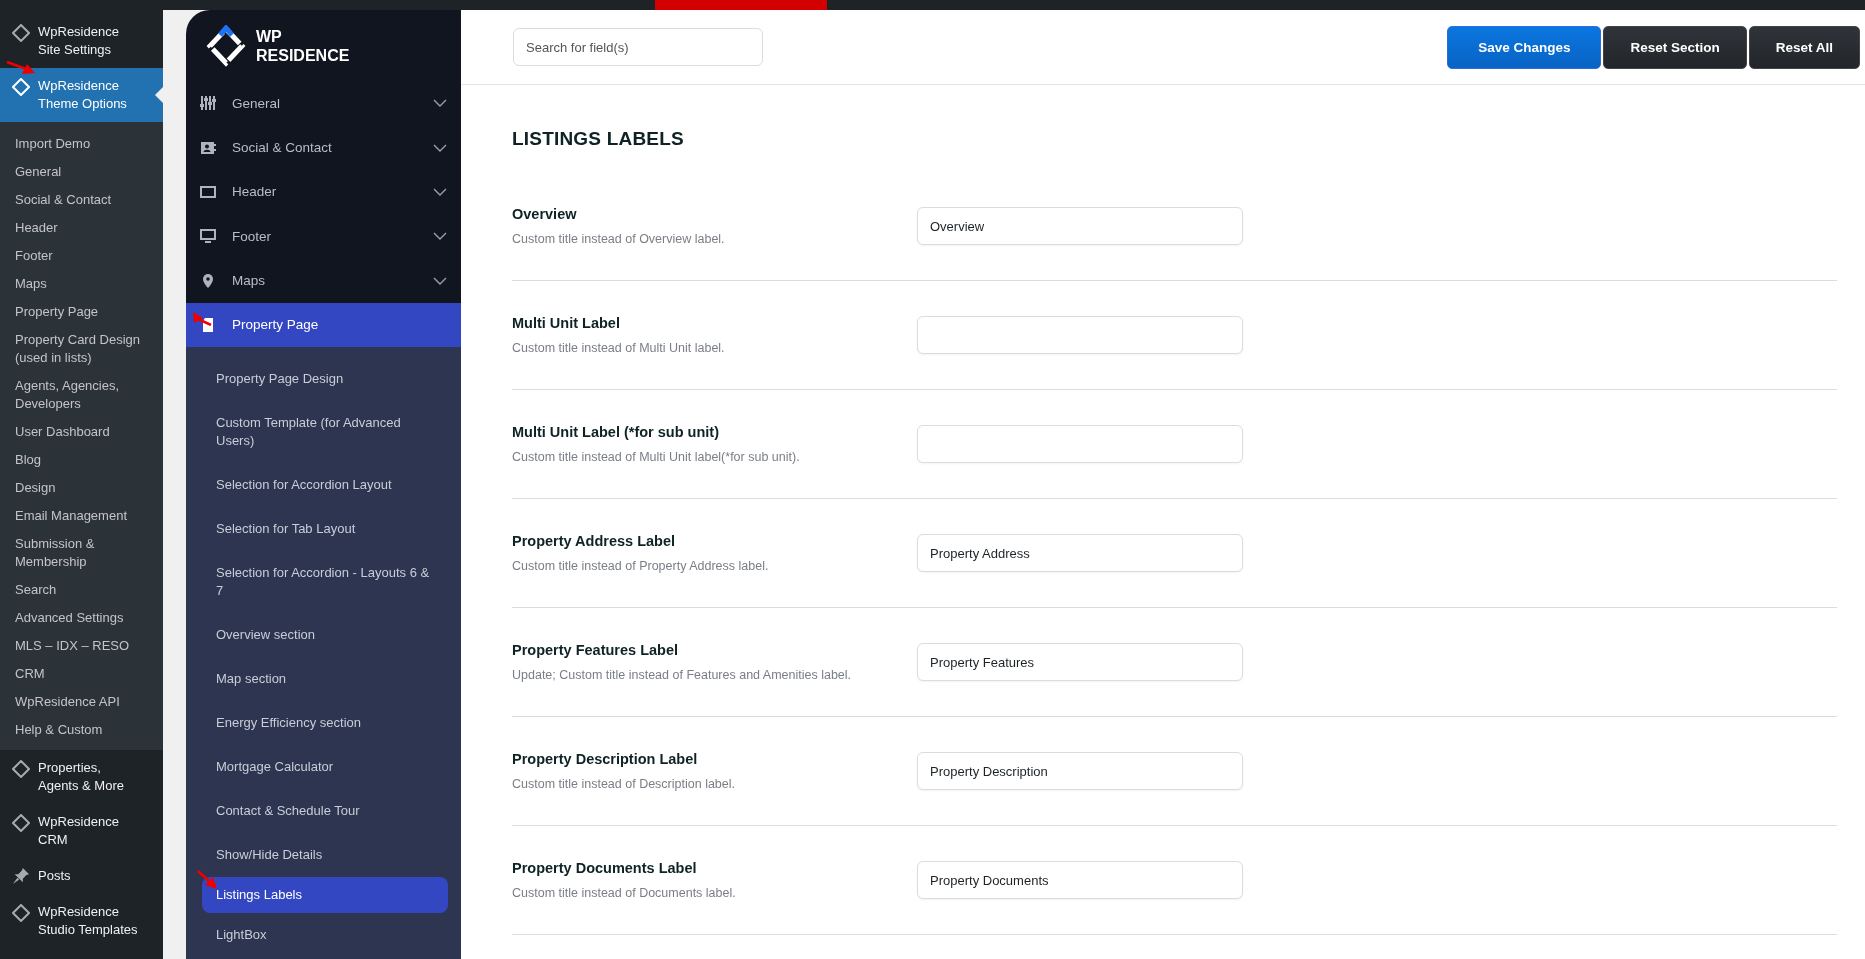 This screenshot has height=959, width=1865. Describe the element at coordinates (325, 379) in the screenshot. I see `options-submenu-item: Property Page Design` at that location.